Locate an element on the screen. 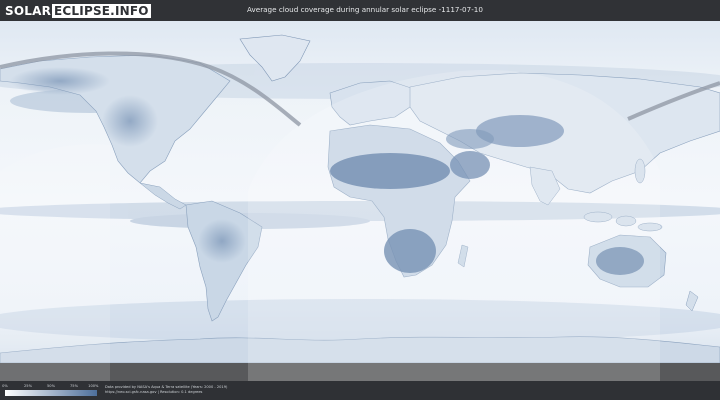  visibility-dome-west is located at coordinates (55, 262).